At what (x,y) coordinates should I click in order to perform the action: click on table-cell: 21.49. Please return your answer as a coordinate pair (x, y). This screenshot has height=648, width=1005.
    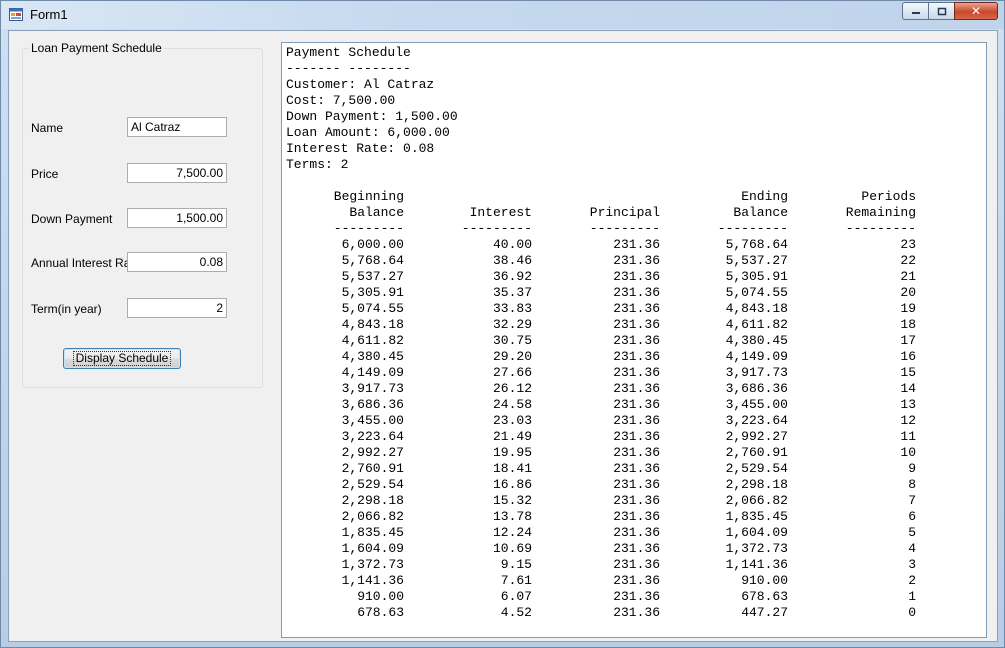
    Looking at the image, I should click on (512, 436).